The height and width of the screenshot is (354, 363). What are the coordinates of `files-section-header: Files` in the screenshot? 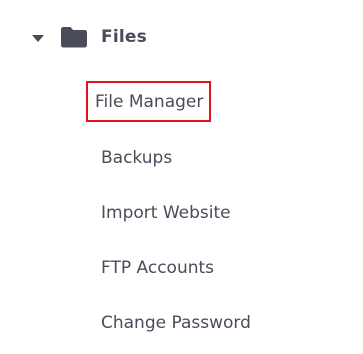 It's located at (89, 37).